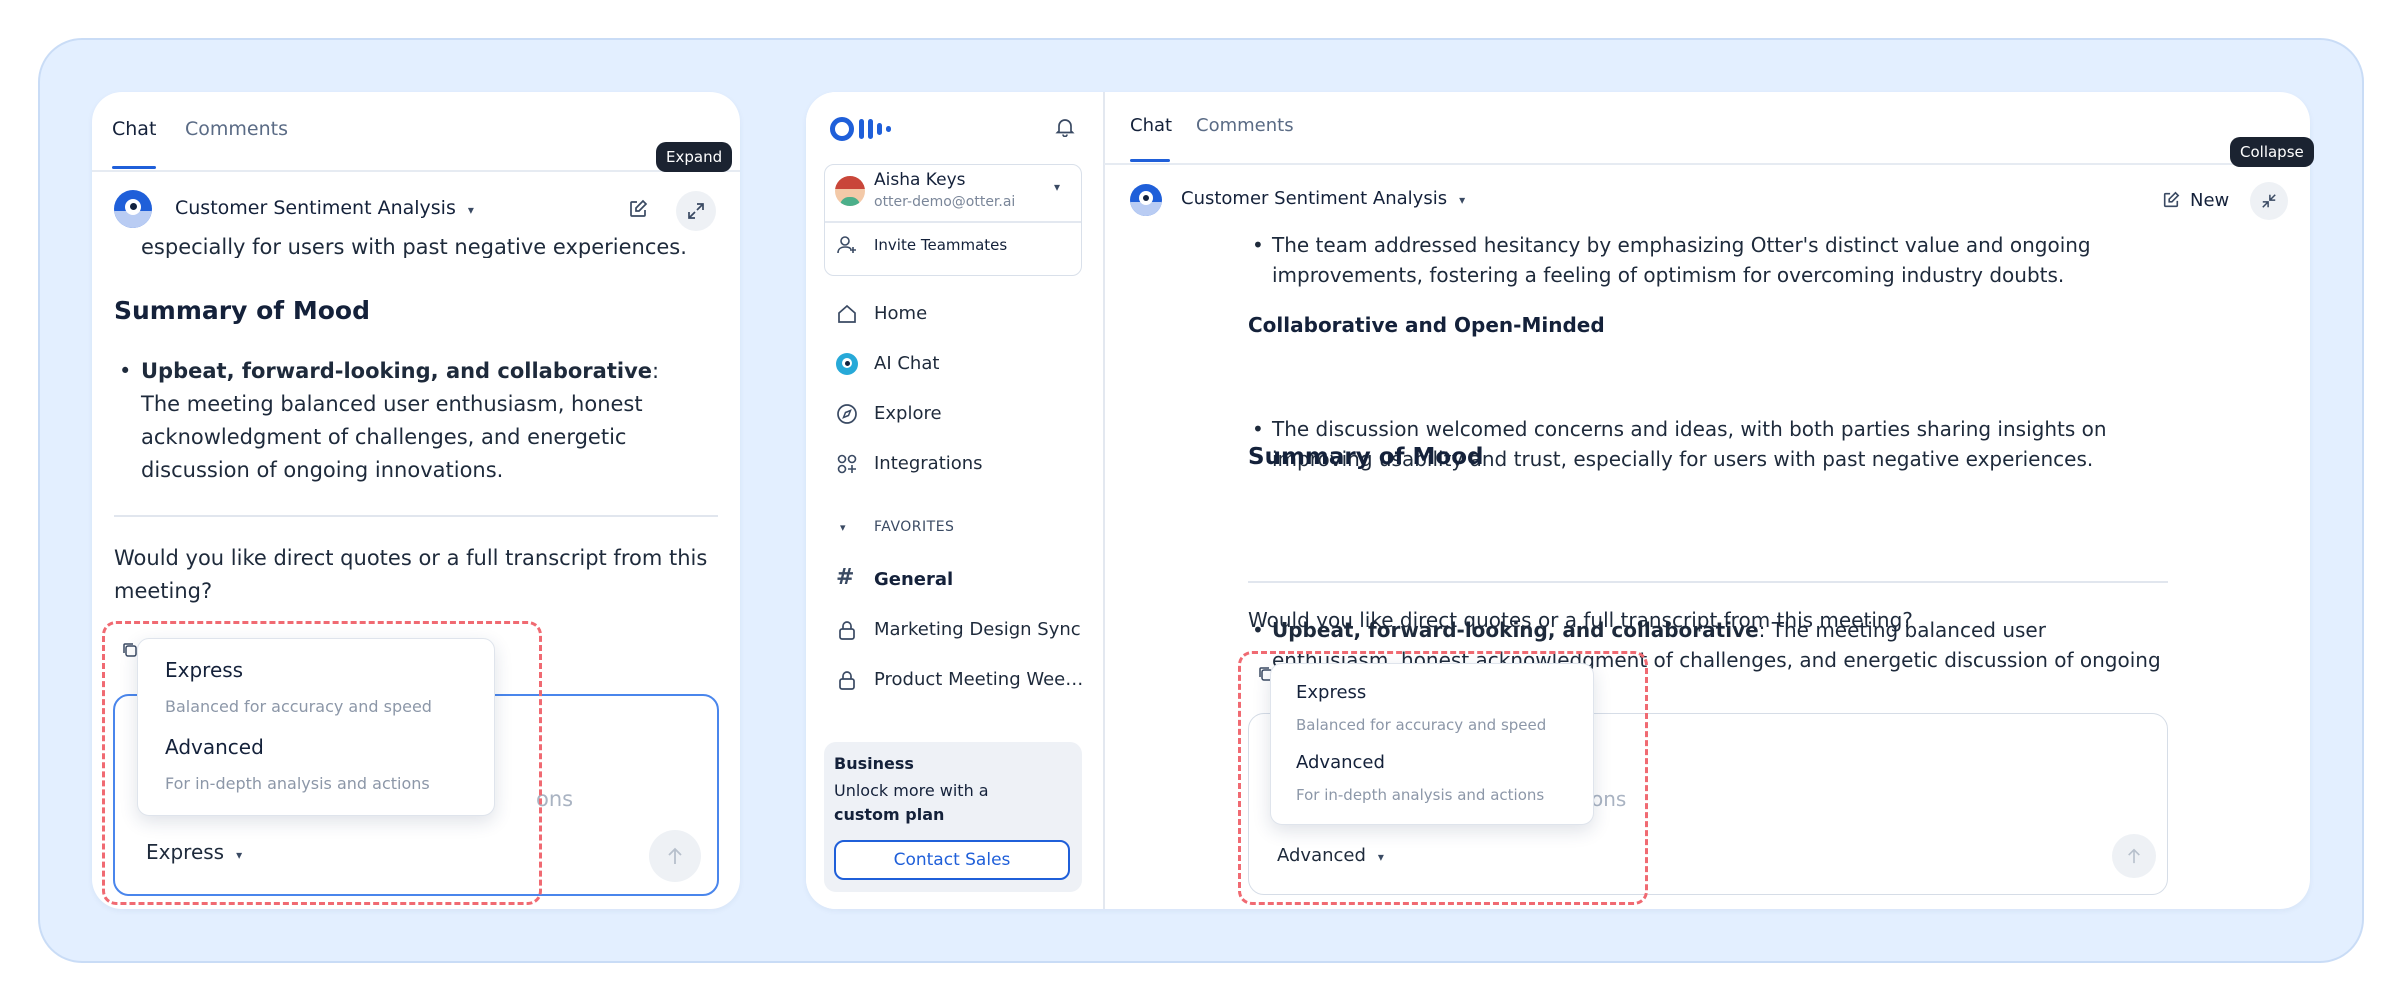  Describe the element at coordinates (907, 363) in the screenshot. I see `sidebar-item-label: AI Chat` at that location.